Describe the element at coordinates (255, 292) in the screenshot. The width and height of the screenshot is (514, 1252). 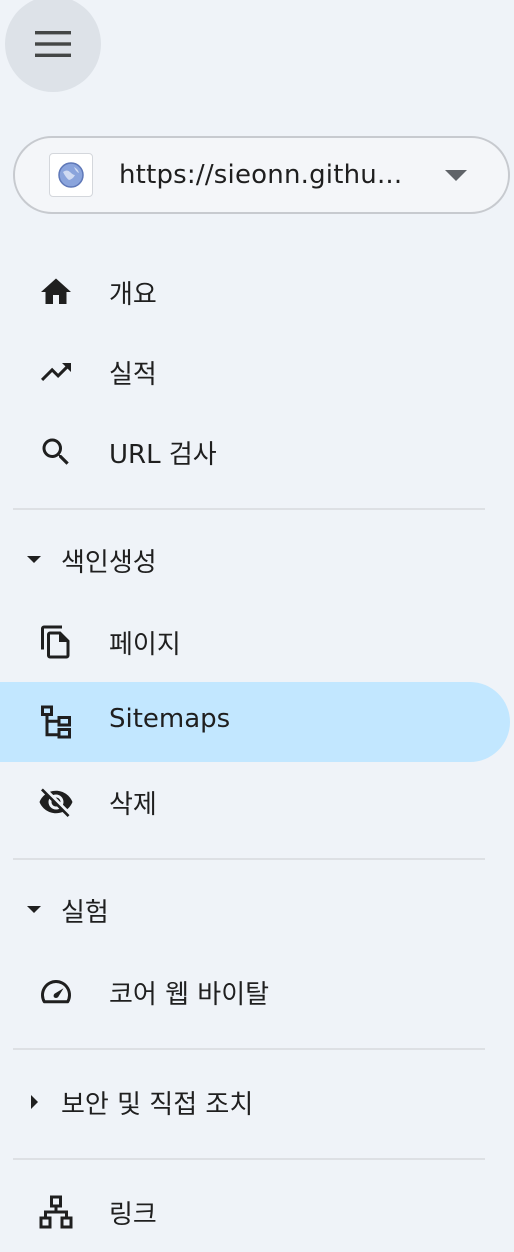
I see `nav-item-overview: 개요` at that location.